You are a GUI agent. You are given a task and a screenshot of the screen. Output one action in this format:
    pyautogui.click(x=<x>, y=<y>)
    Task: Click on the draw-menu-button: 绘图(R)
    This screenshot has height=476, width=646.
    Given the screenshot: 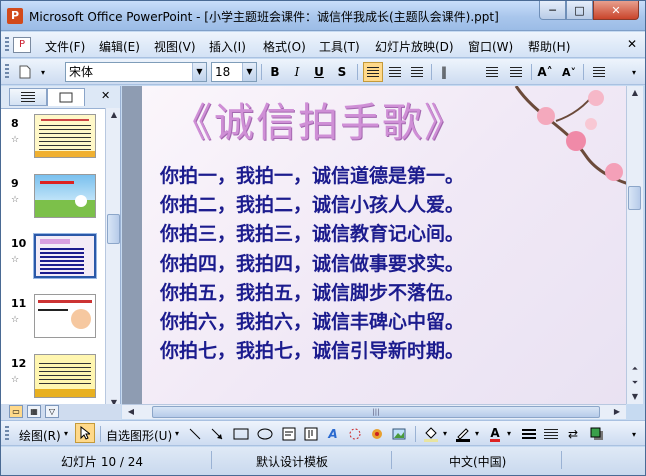 What is the action you would take?
    pyautogui.click(x=40, y=435)
    